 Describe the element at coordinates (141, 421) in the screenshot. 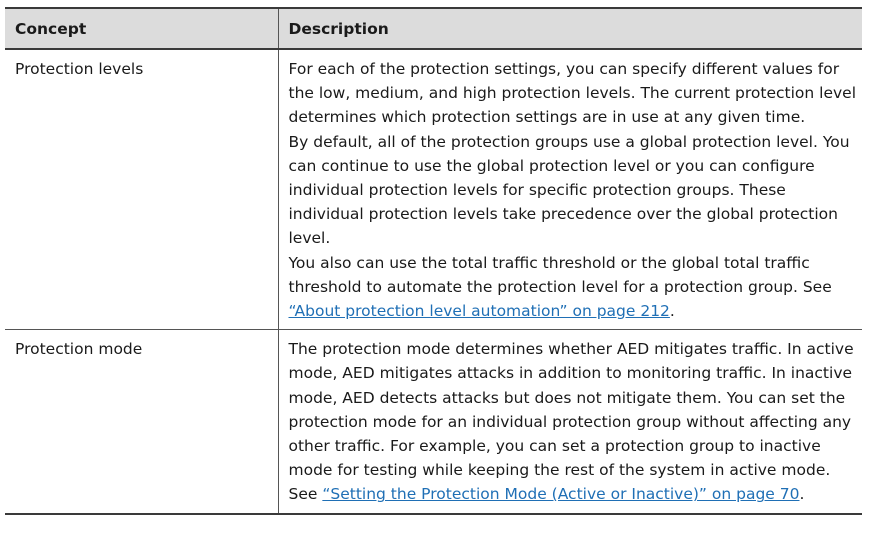

I see `concept-cell: Protection mode` at that location.